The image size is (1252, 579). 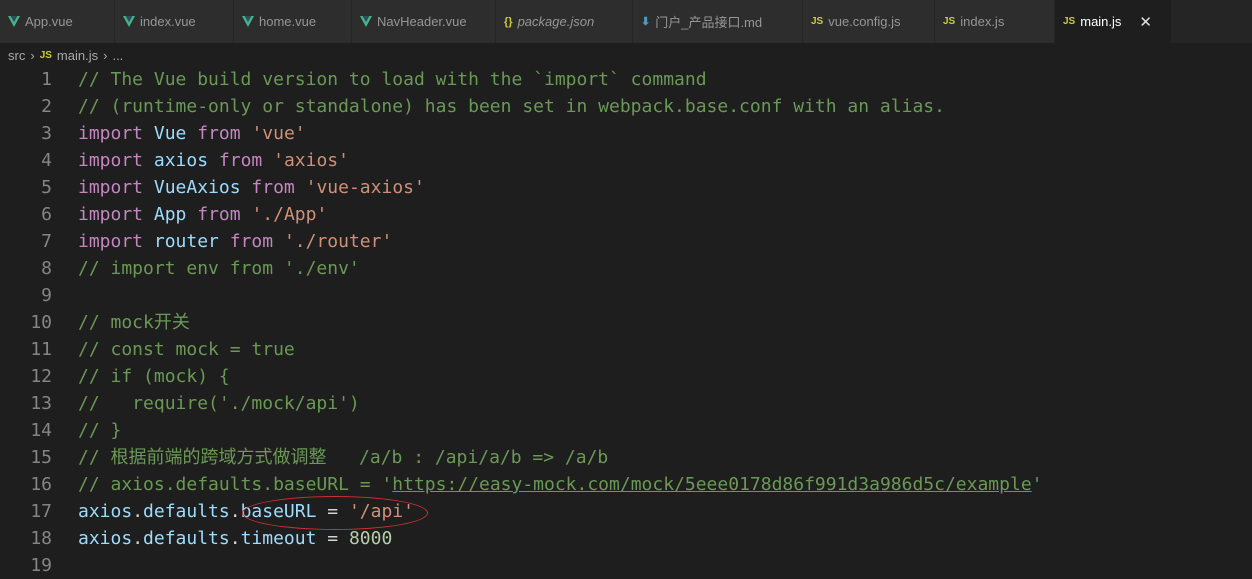 What do you see at coordinates (41, 538) in the screenshot?
I see `line-number: 18` at bounding box center [41, 538].